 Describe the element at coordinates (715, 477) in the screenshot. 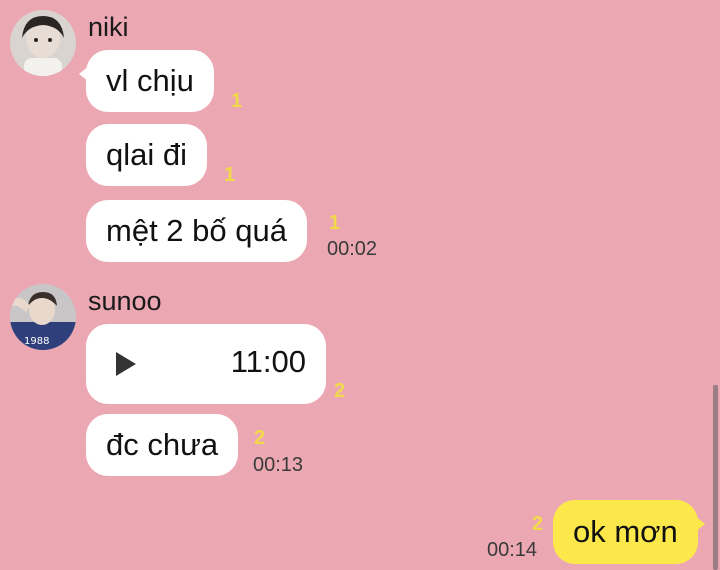

I see `scrollbar` at that location.